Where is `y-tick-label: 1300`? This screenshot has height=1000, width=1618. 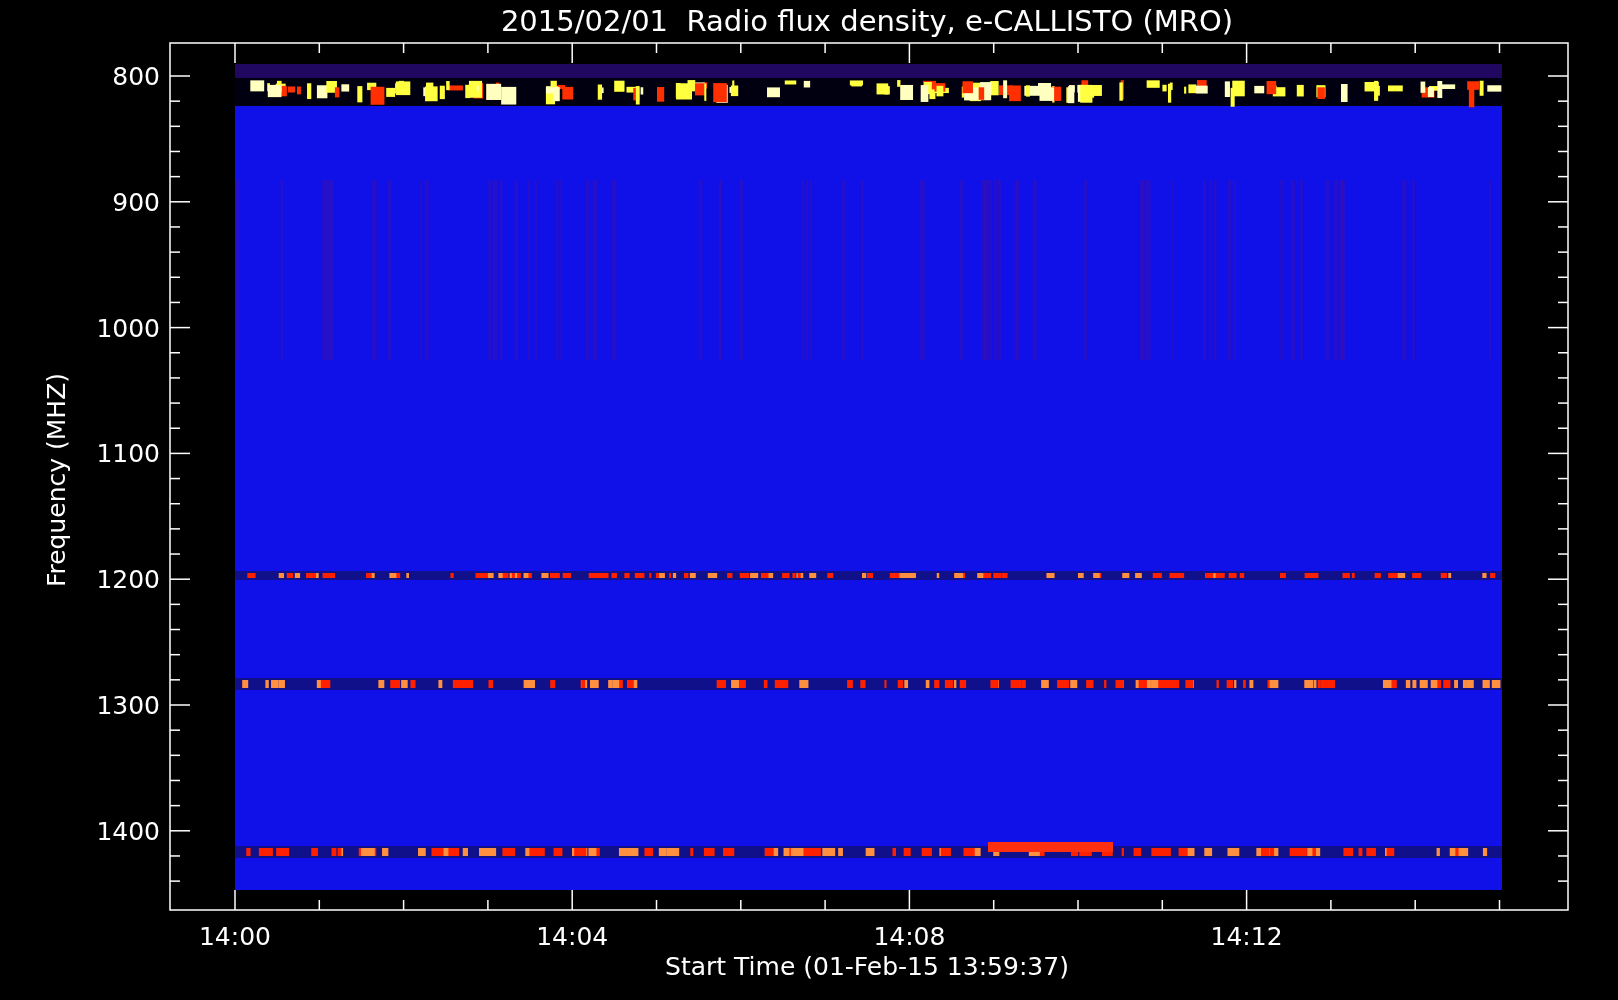 y-tick-label: 1300 is located at coordinates (128, 705).